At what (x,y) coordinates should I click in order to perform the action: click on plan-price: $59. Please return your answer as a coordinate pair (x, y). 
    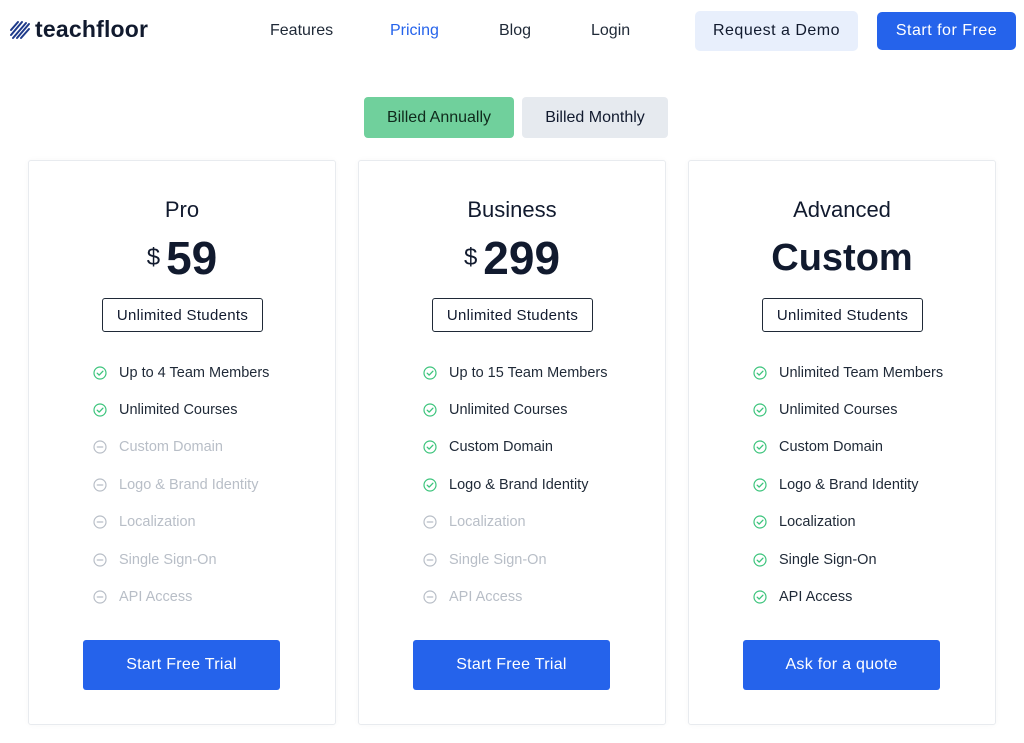
    Looking at the image, I should click on (182, 258).